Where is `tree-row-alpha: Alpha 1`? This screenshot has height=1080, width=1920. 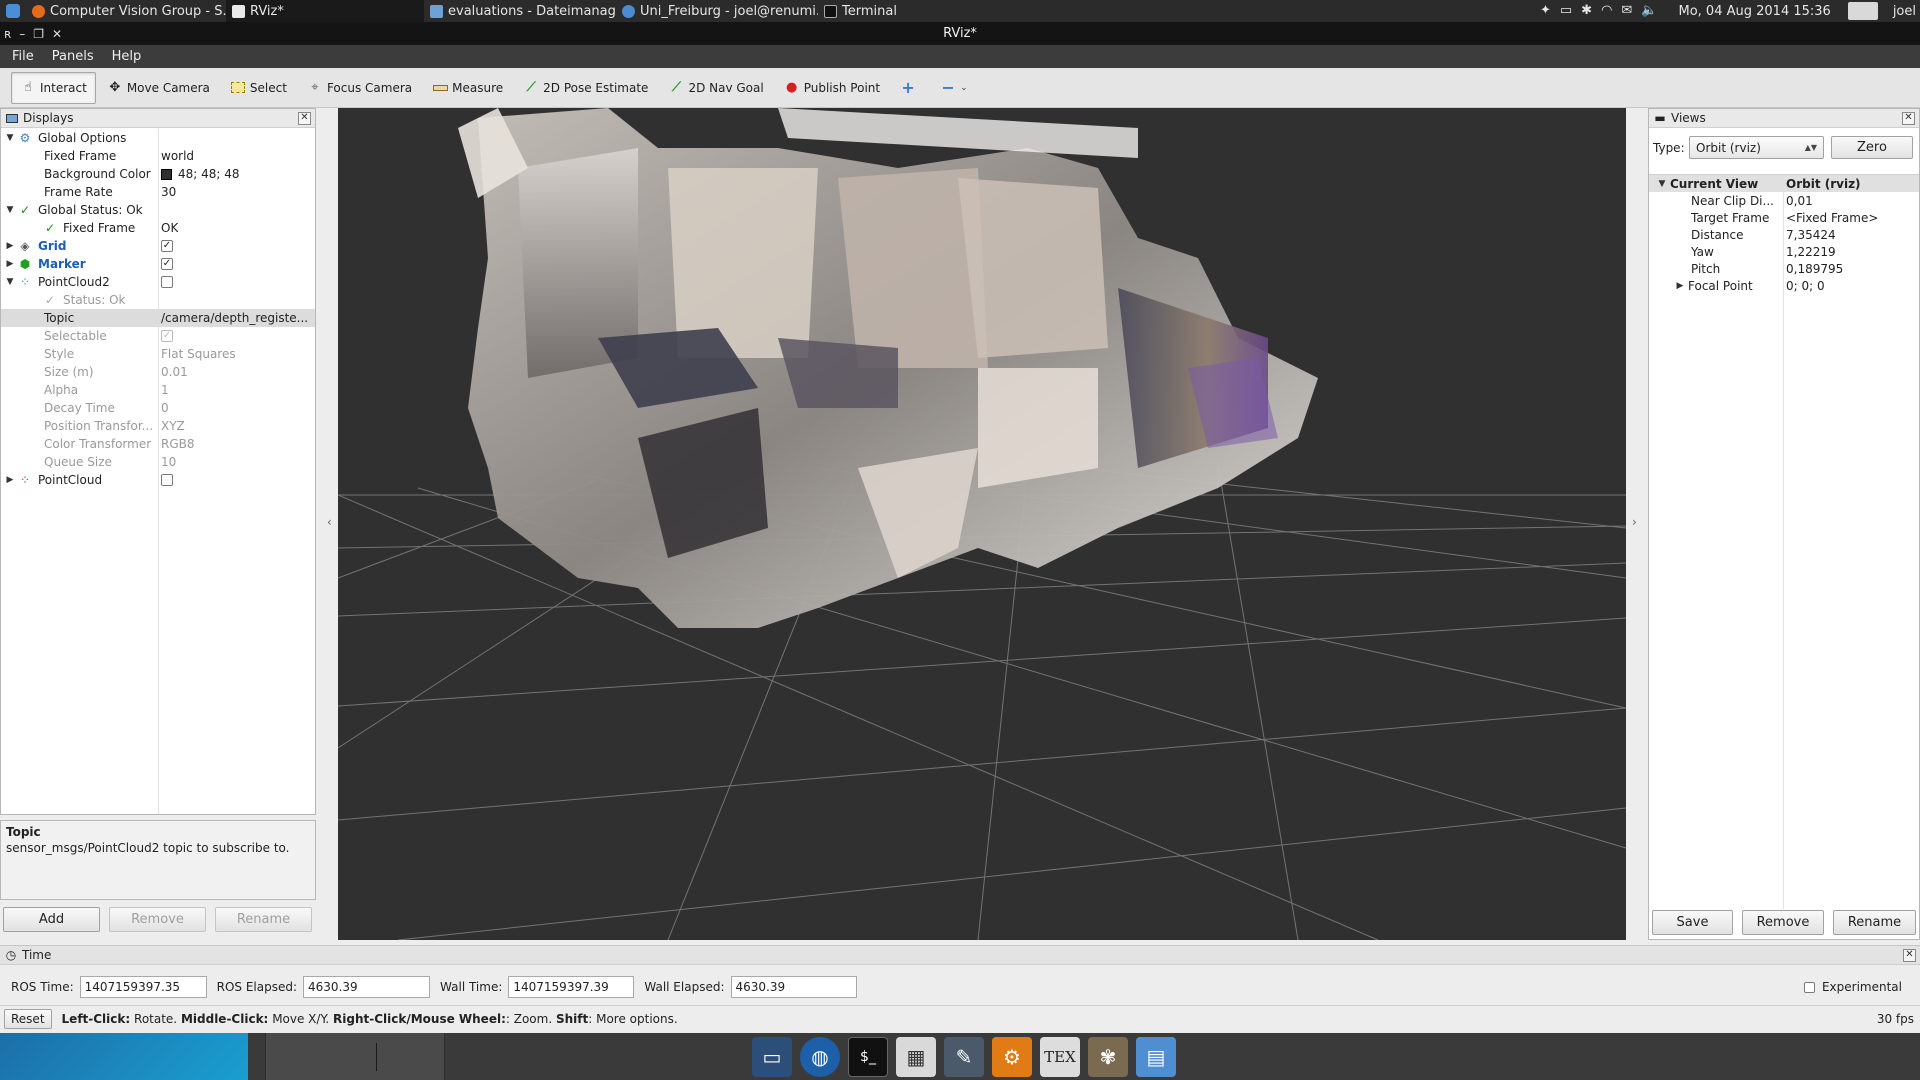 tree-row-alpha: Alpha 1 is located at coordinates (158, 390).